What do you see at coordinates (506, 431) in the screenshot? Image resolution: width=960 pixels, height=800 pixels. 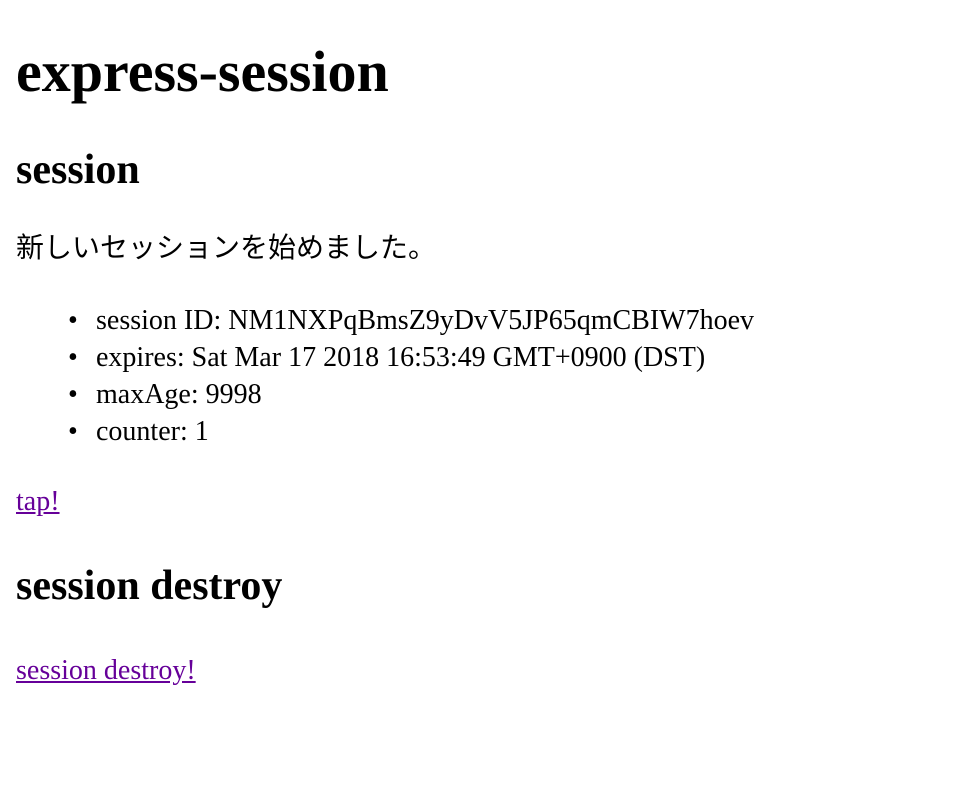 I see `counter-item: counter: 1` at bounding box center [506, 431].